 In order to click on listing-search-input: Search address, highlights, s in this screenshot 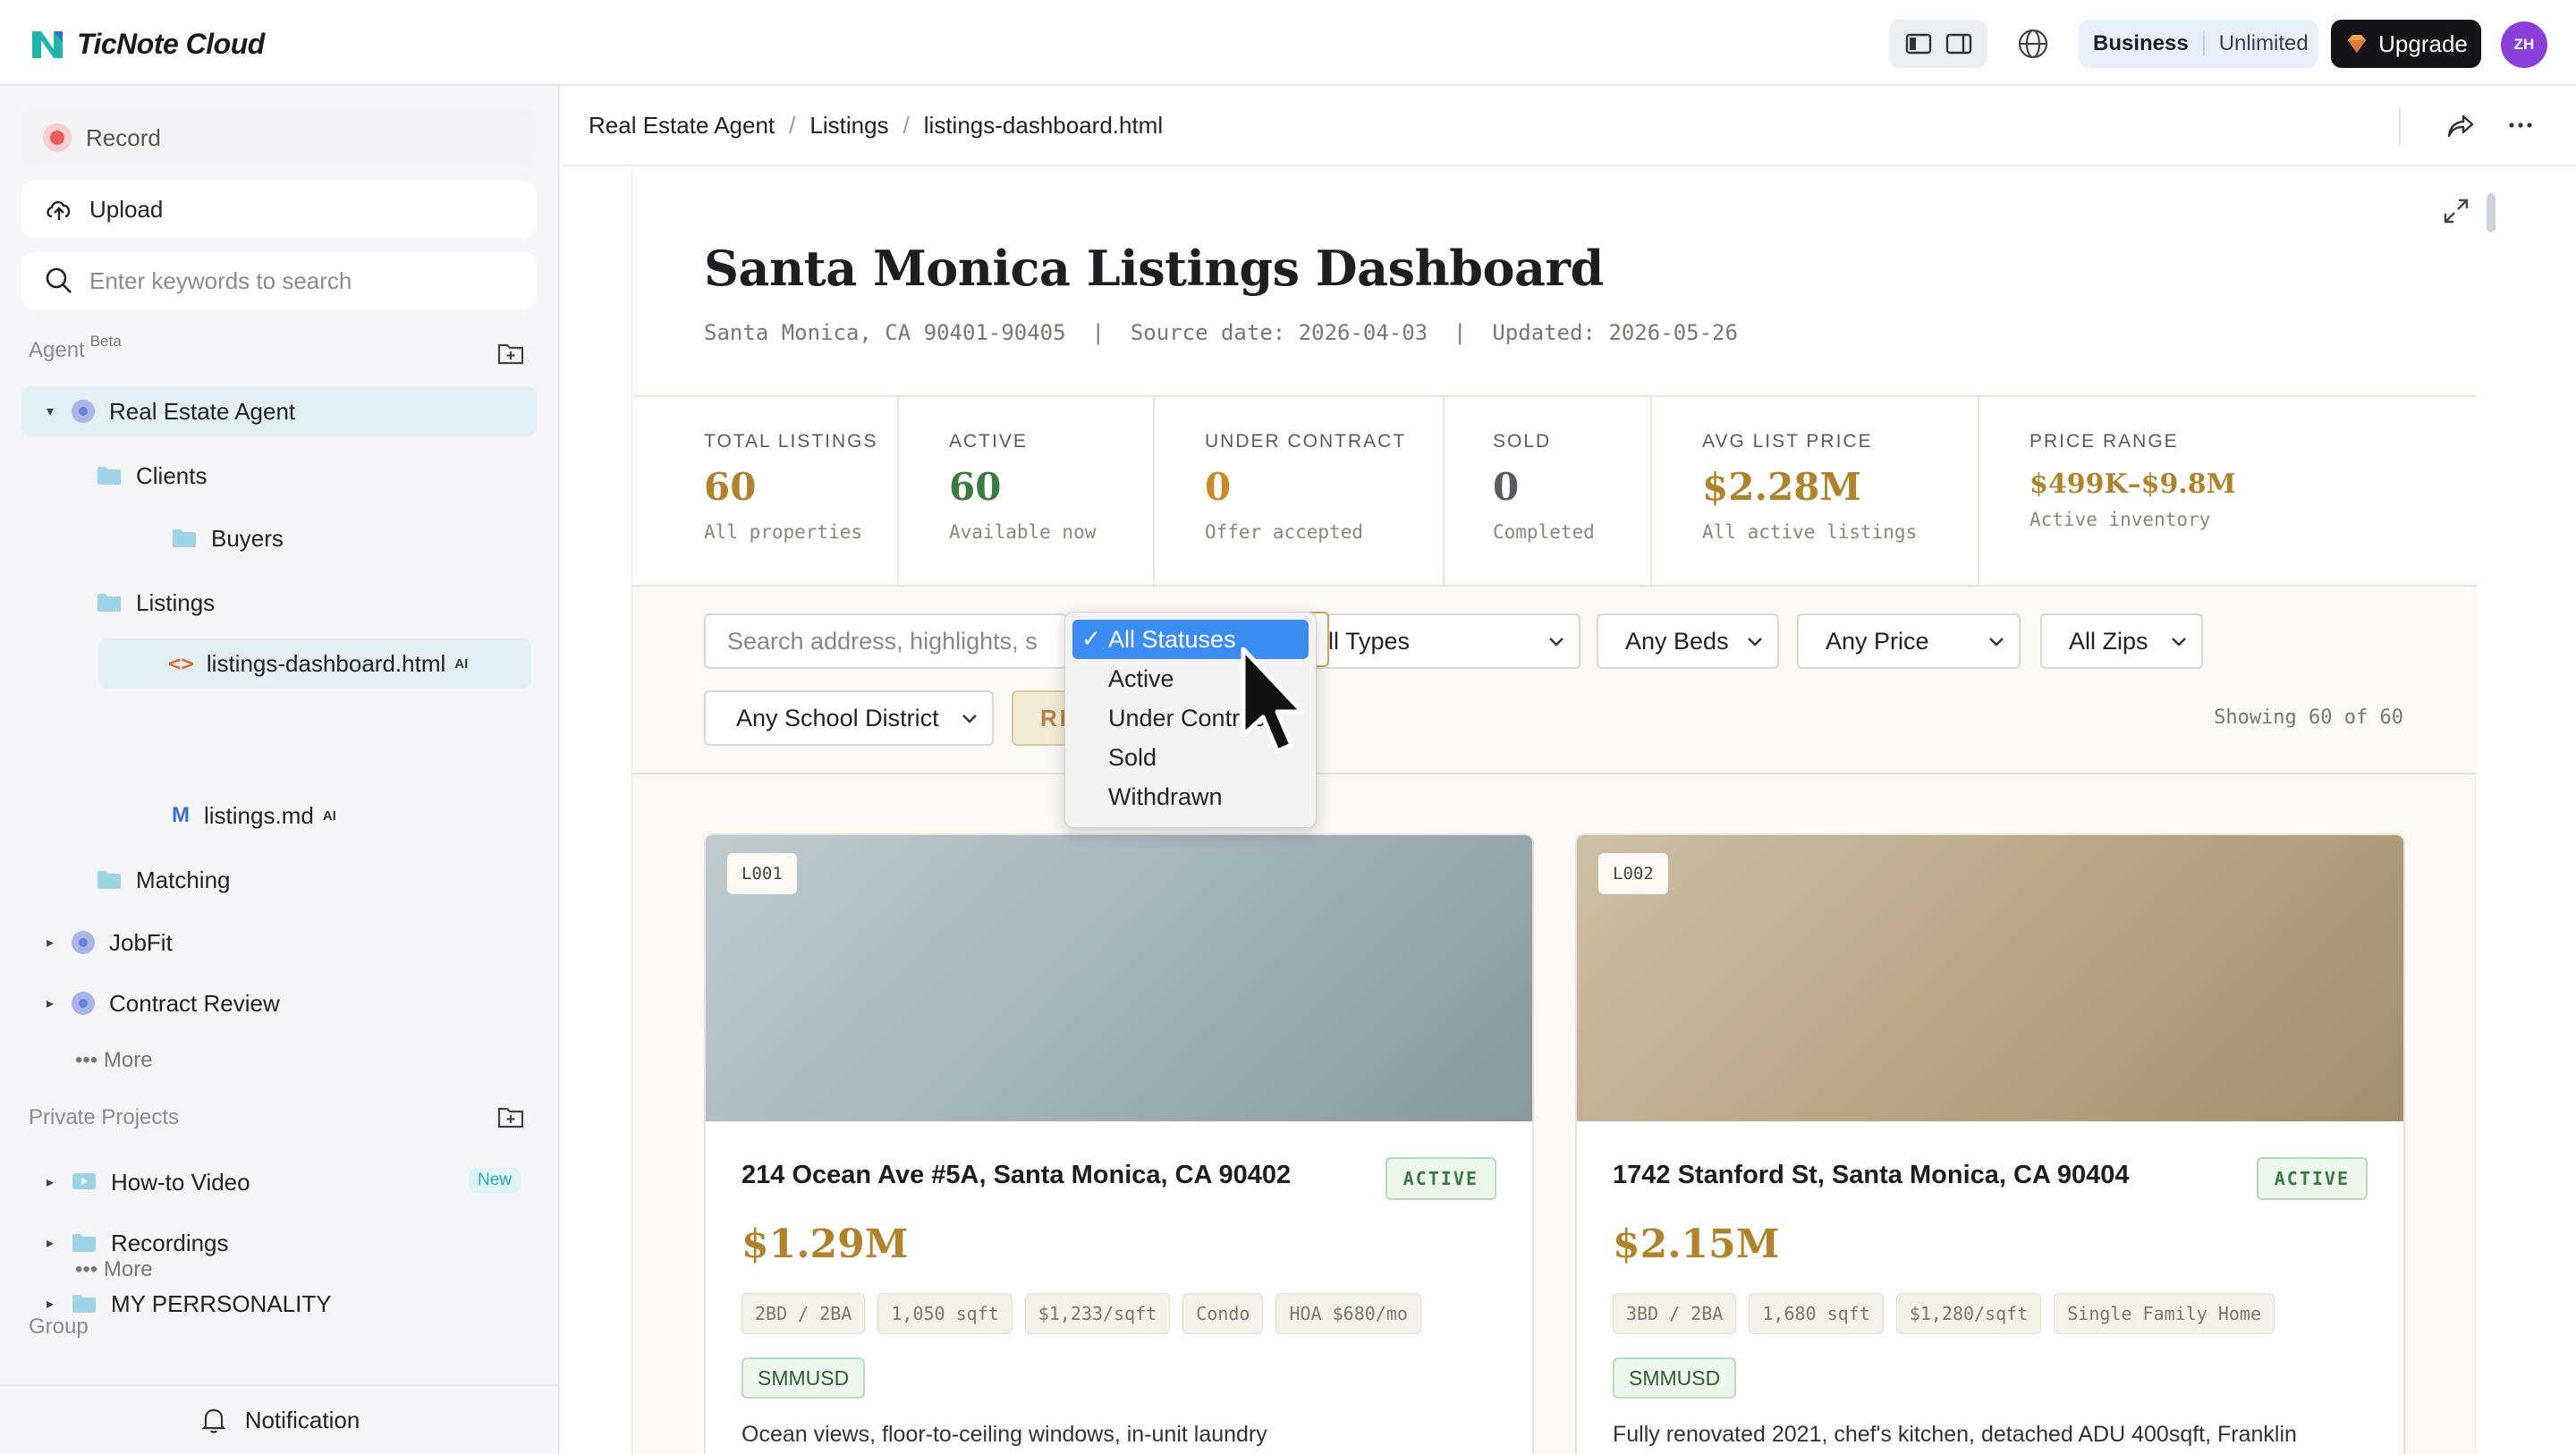, I will do `click(885, 641)`.